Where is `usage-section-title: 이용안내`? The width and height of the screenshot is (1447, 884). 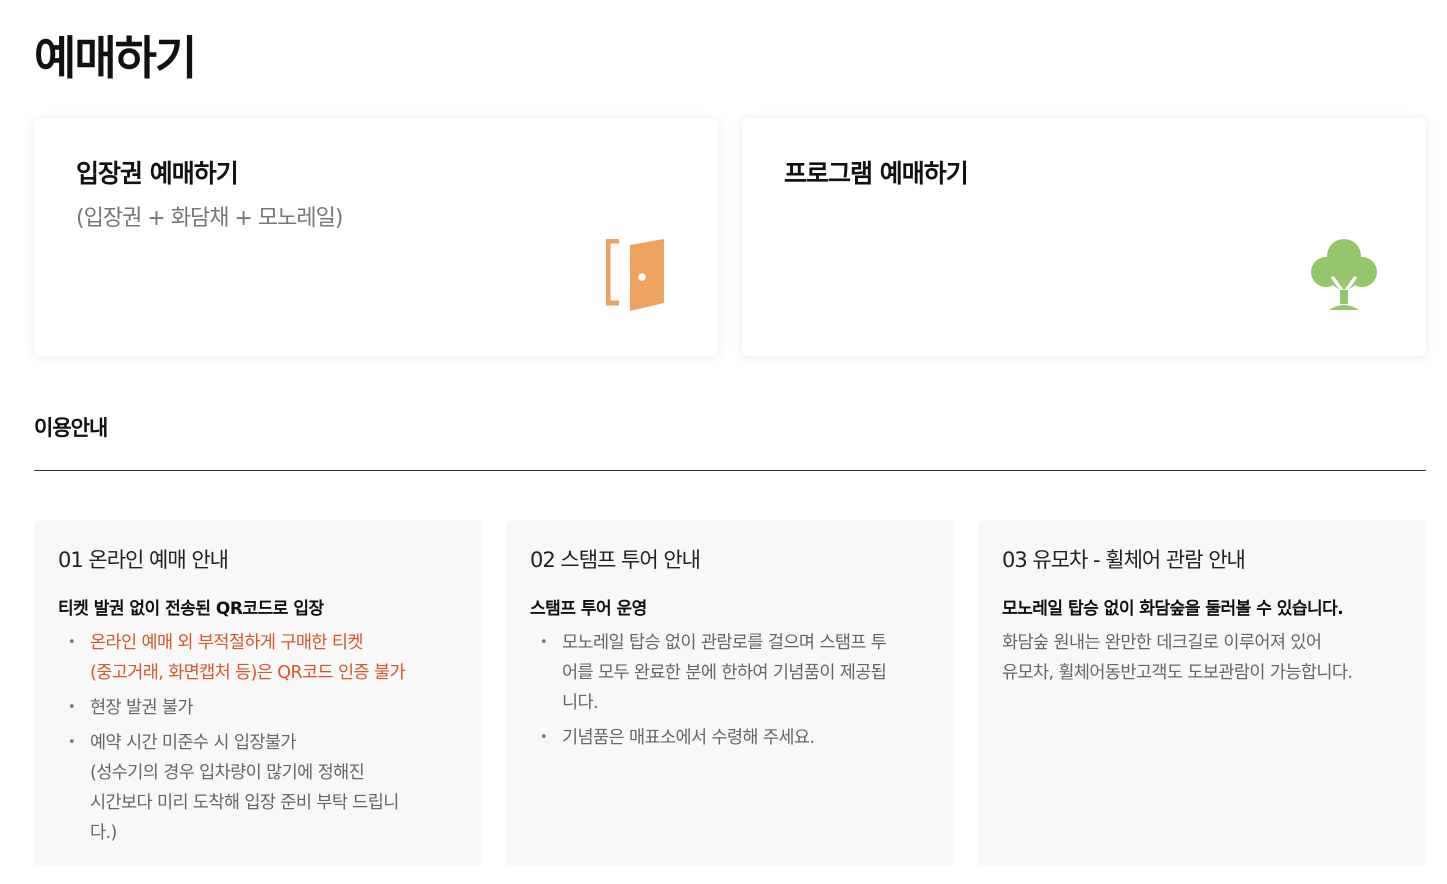
usage-section-title: 이용안내 is located at coordinates (71, 428).